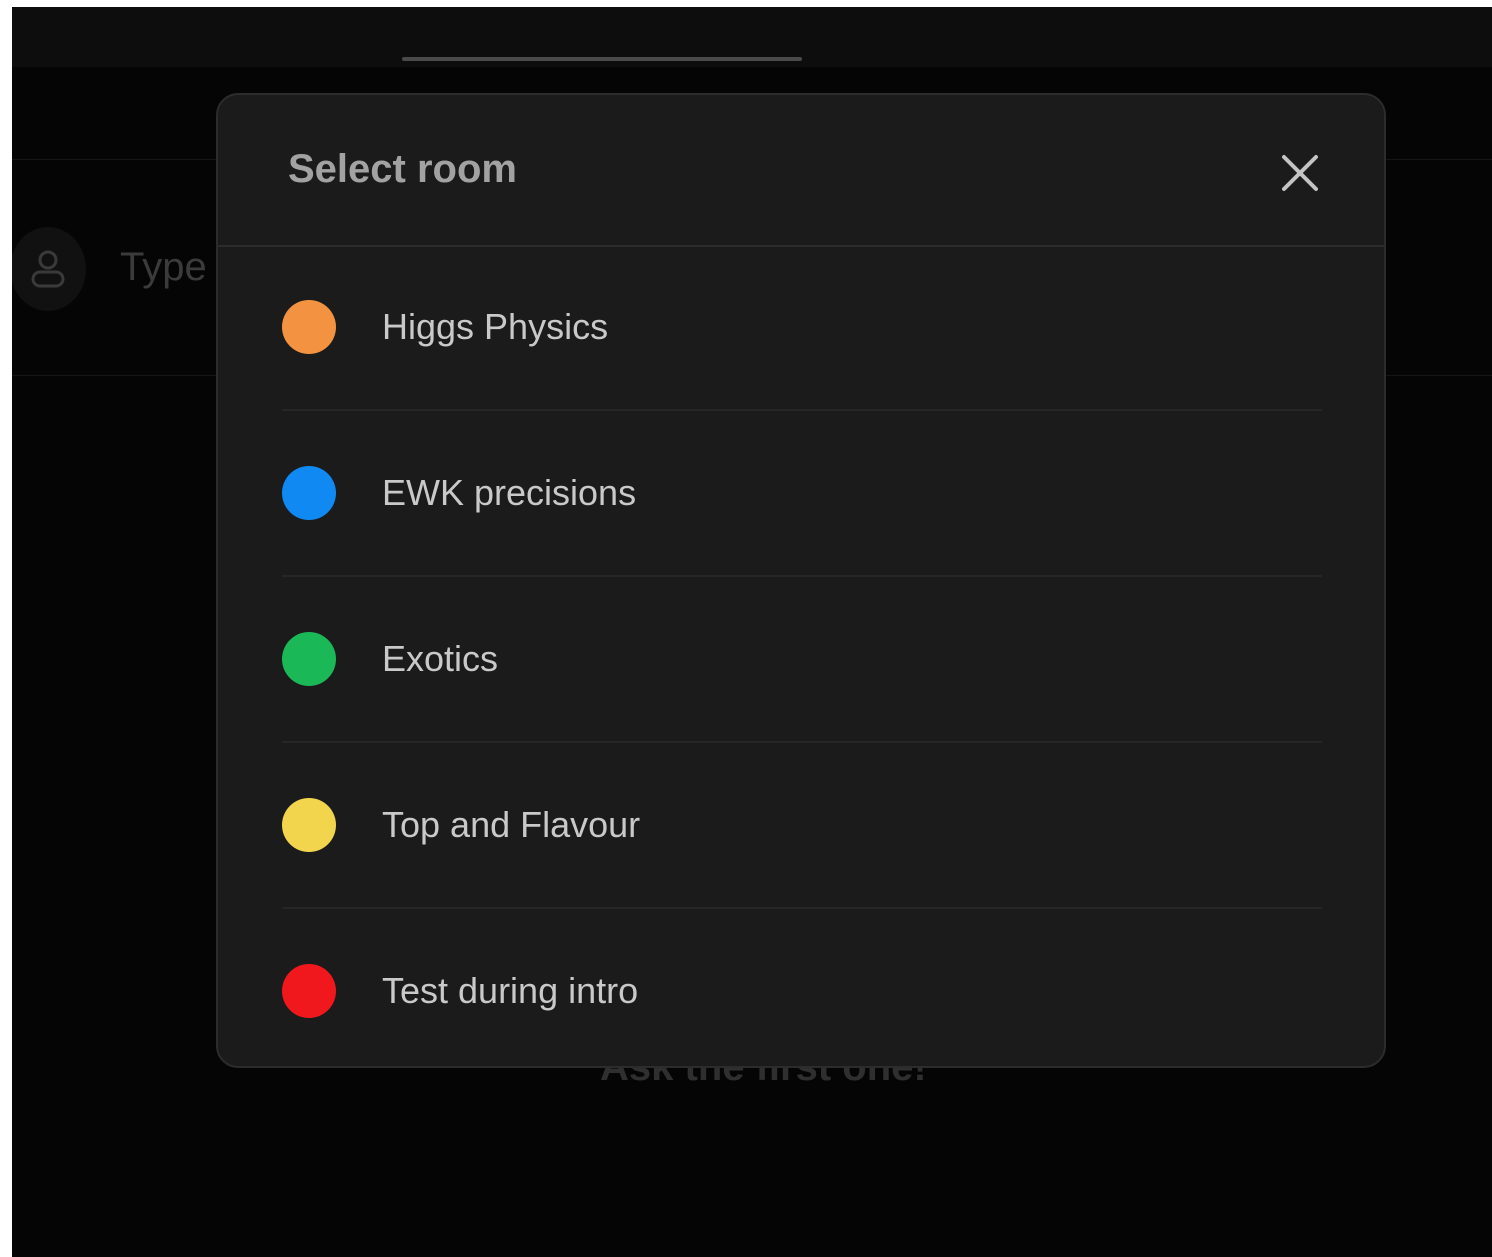  I want to click on active-tab-indicator, so click(602, 59).